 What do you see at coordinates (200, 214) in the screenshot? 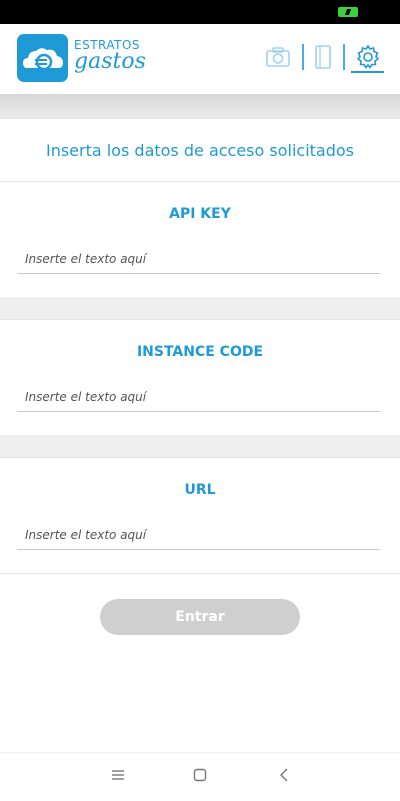
I see `api-key-label: API KEY` at bounding box center [200, 214].